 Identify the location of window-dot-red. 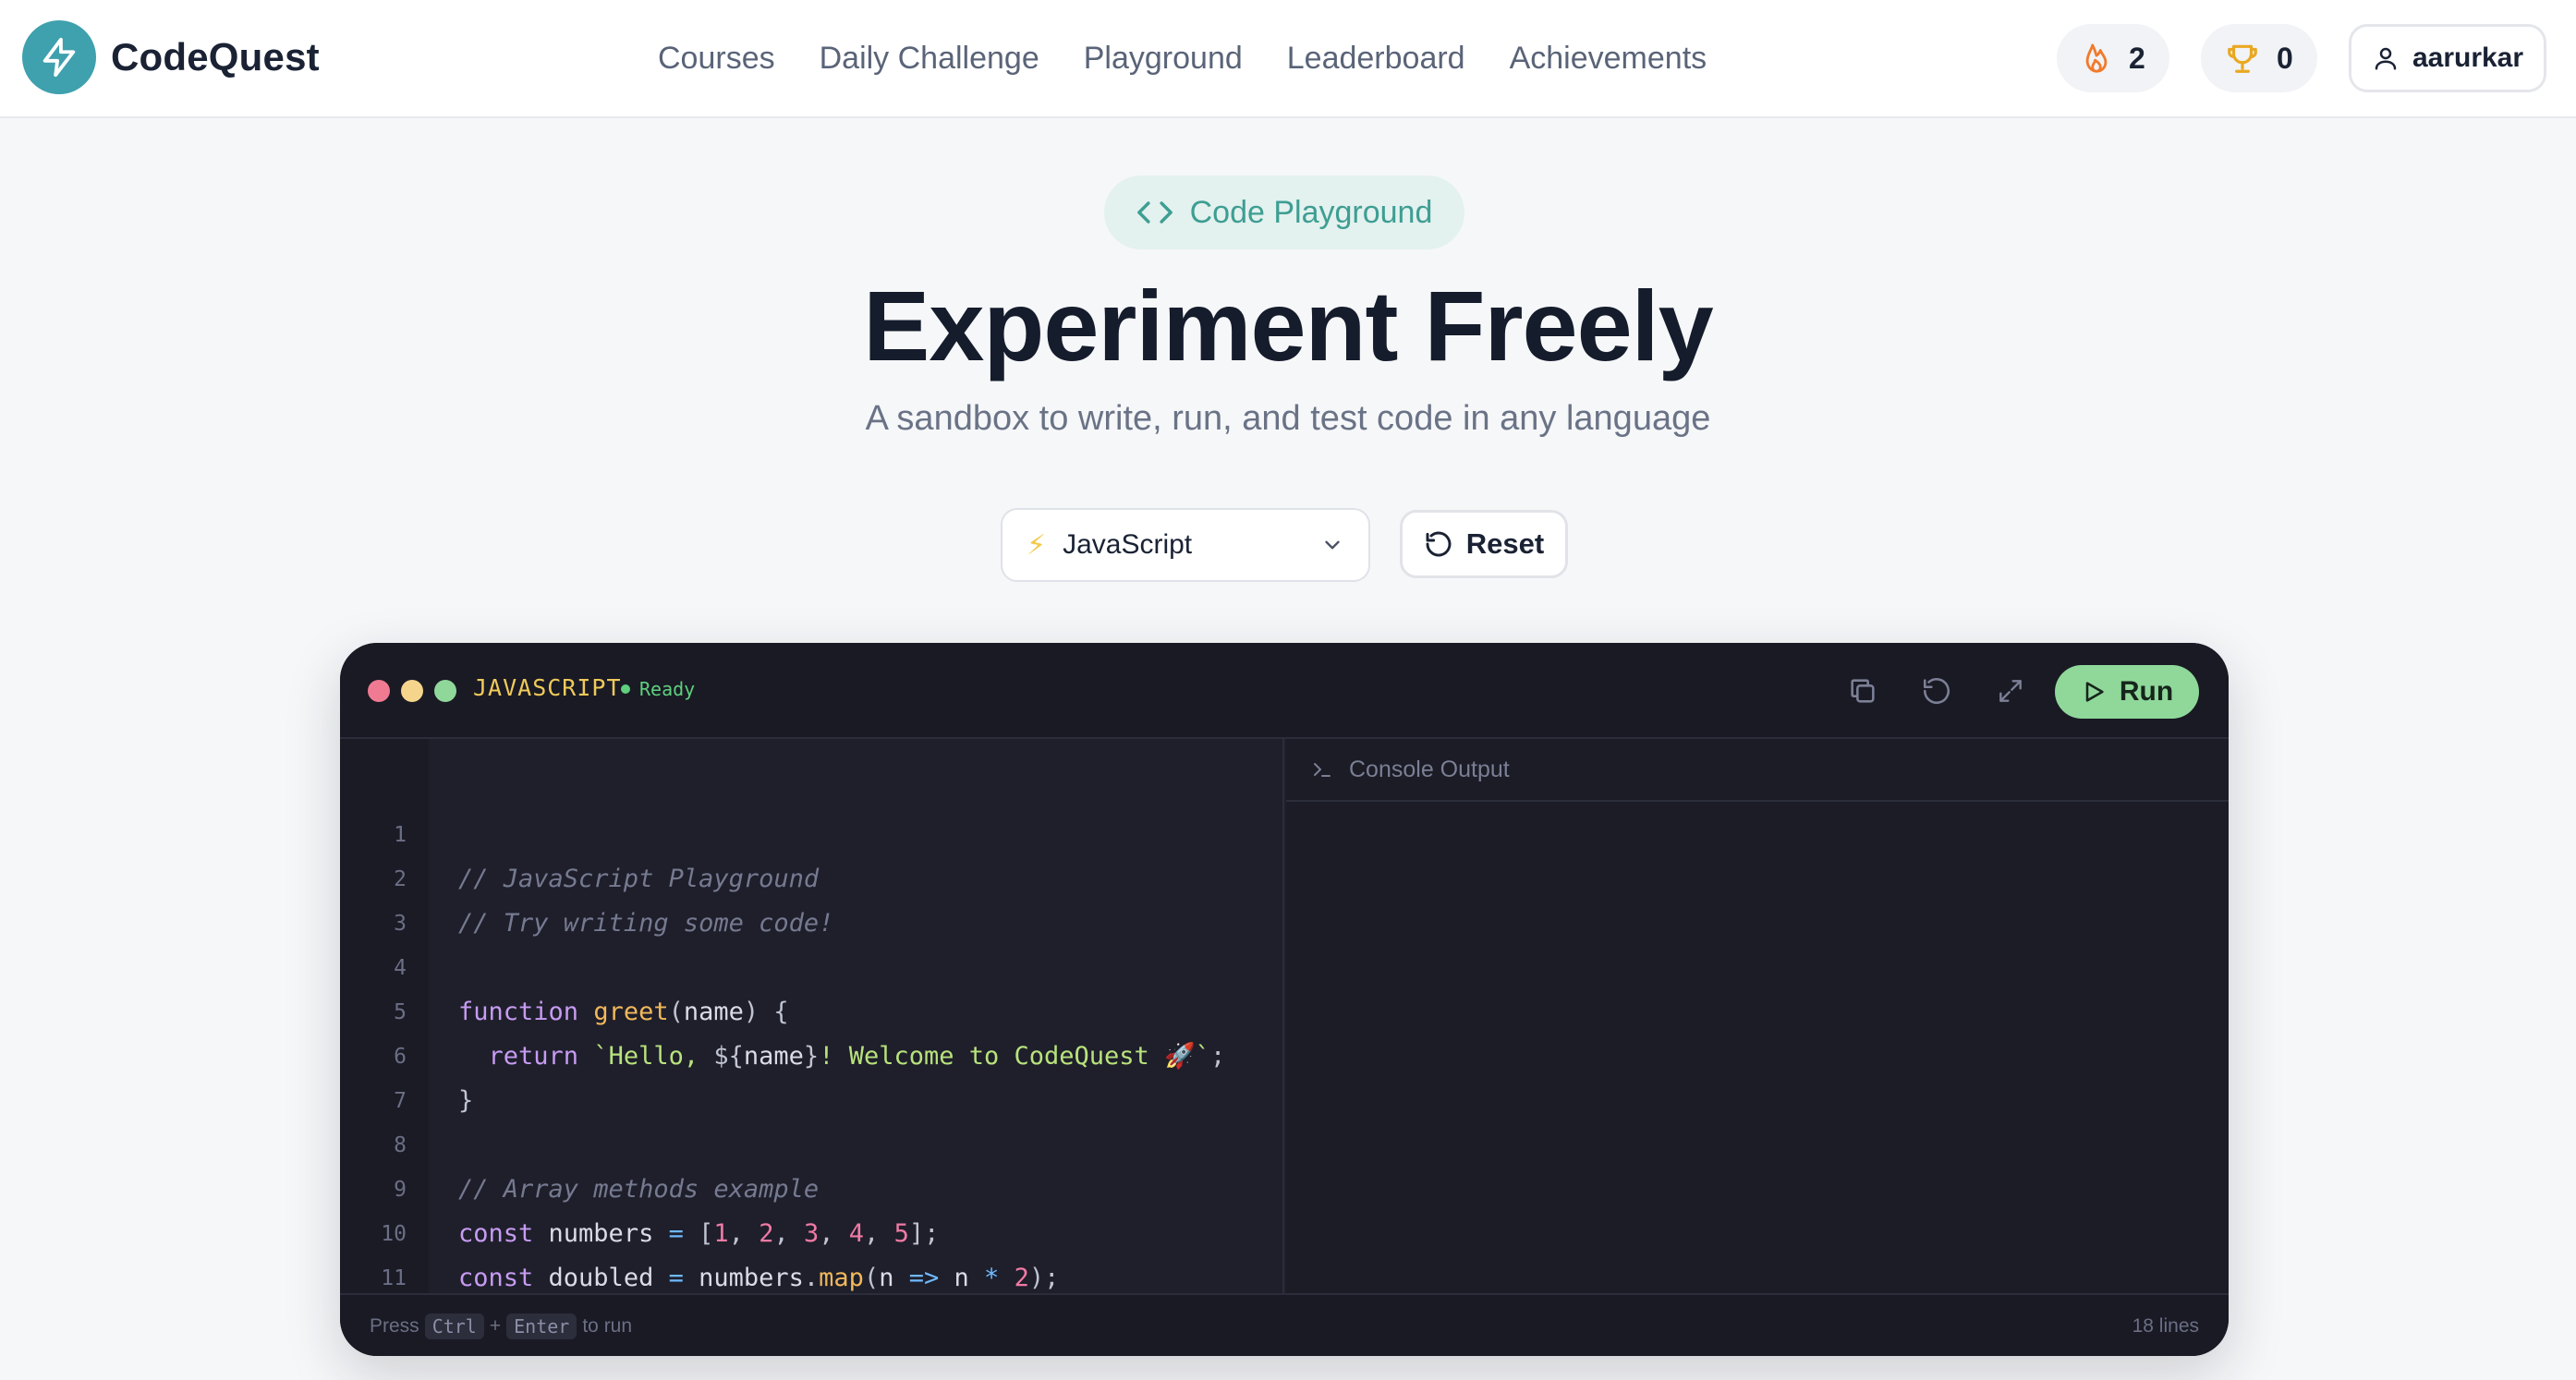
(379, 691).